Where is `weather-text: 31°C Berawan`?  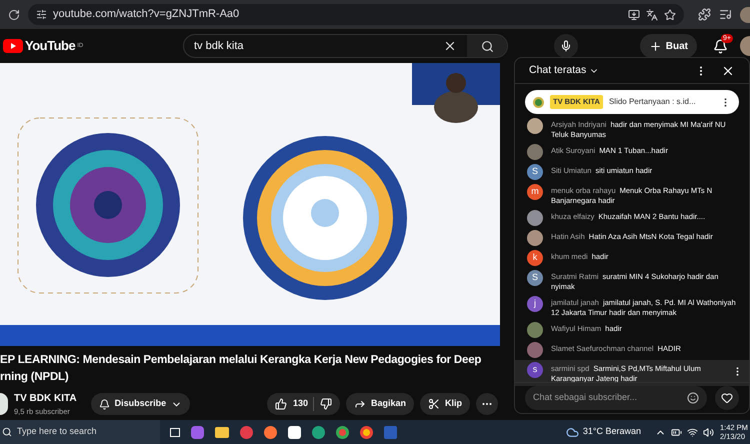 weather-text: 31°C Berawan is located at coordinates (611, 432).